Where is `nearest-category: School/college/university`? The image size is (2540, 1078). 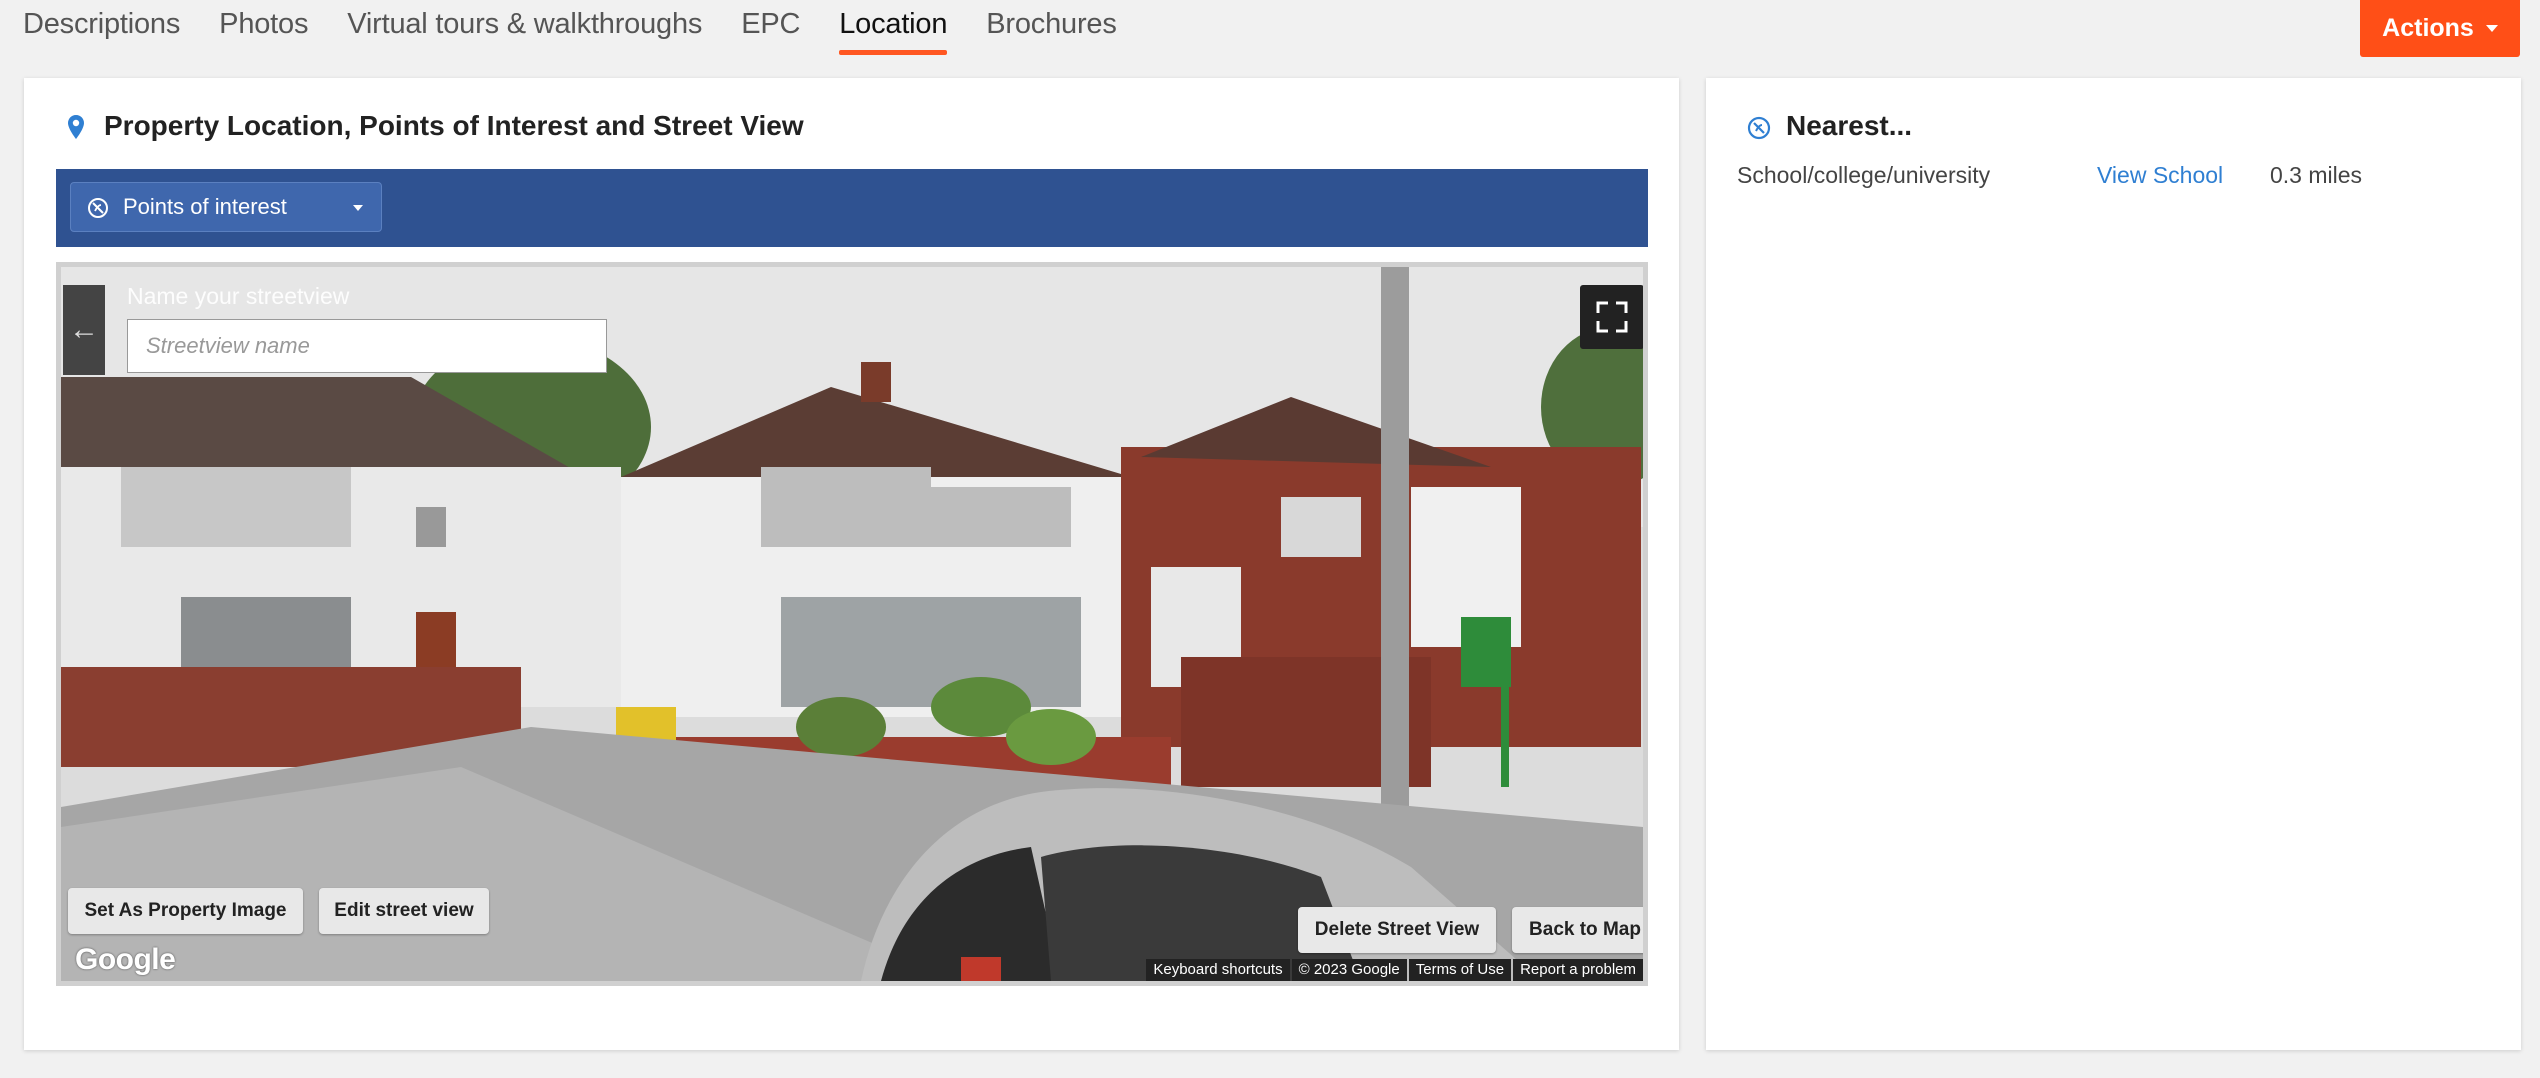
nearest-category: School/college/university is located at coordinates (1864, 175).